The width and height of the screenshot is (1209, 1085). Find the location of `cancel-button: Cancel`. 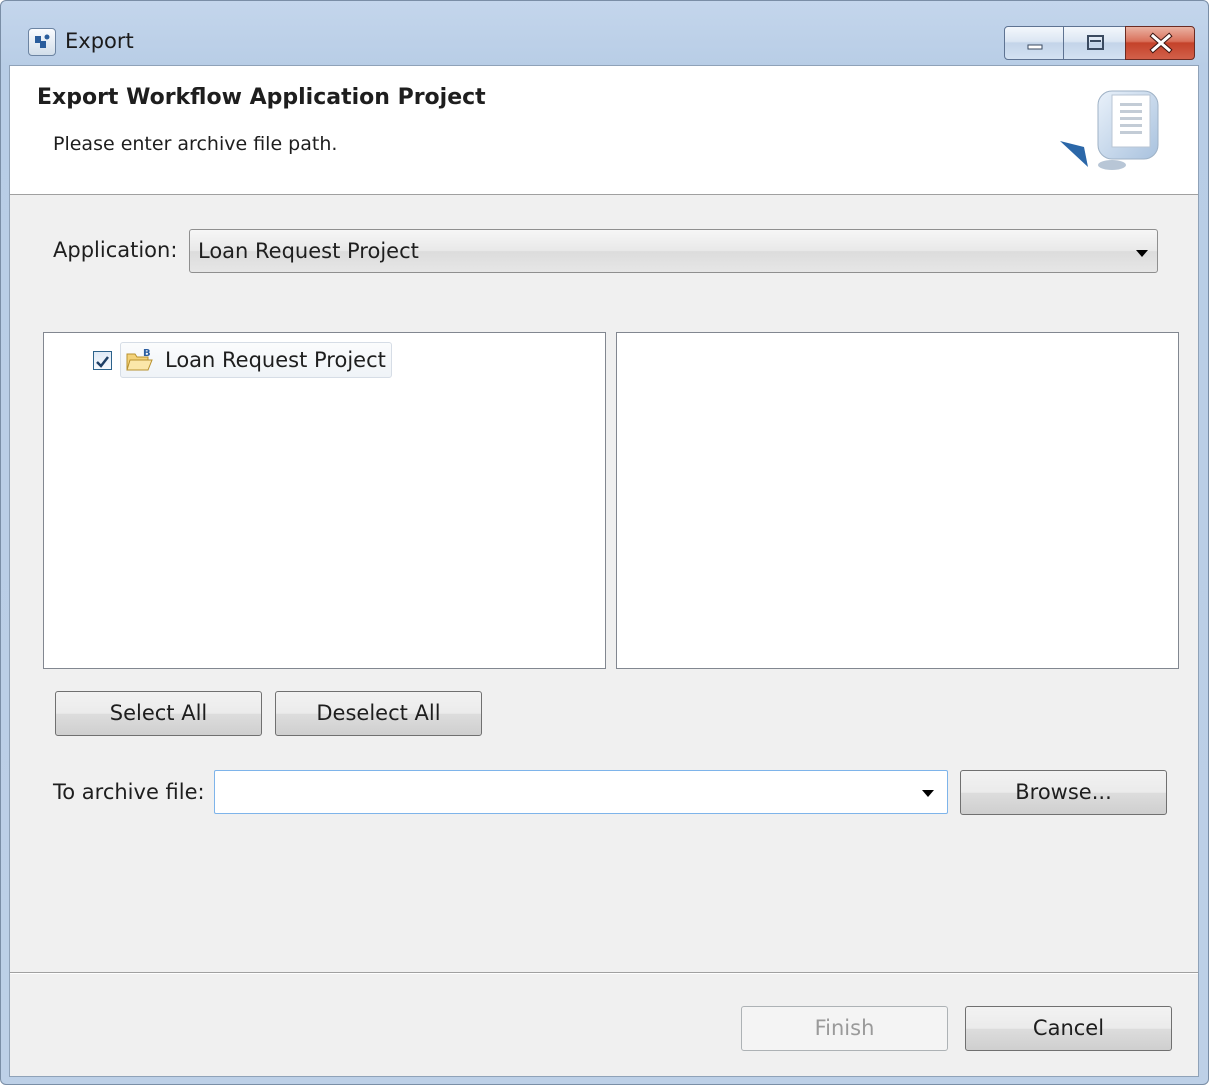

cancel-button: Cancel is located at coordinates (1068, 1028).